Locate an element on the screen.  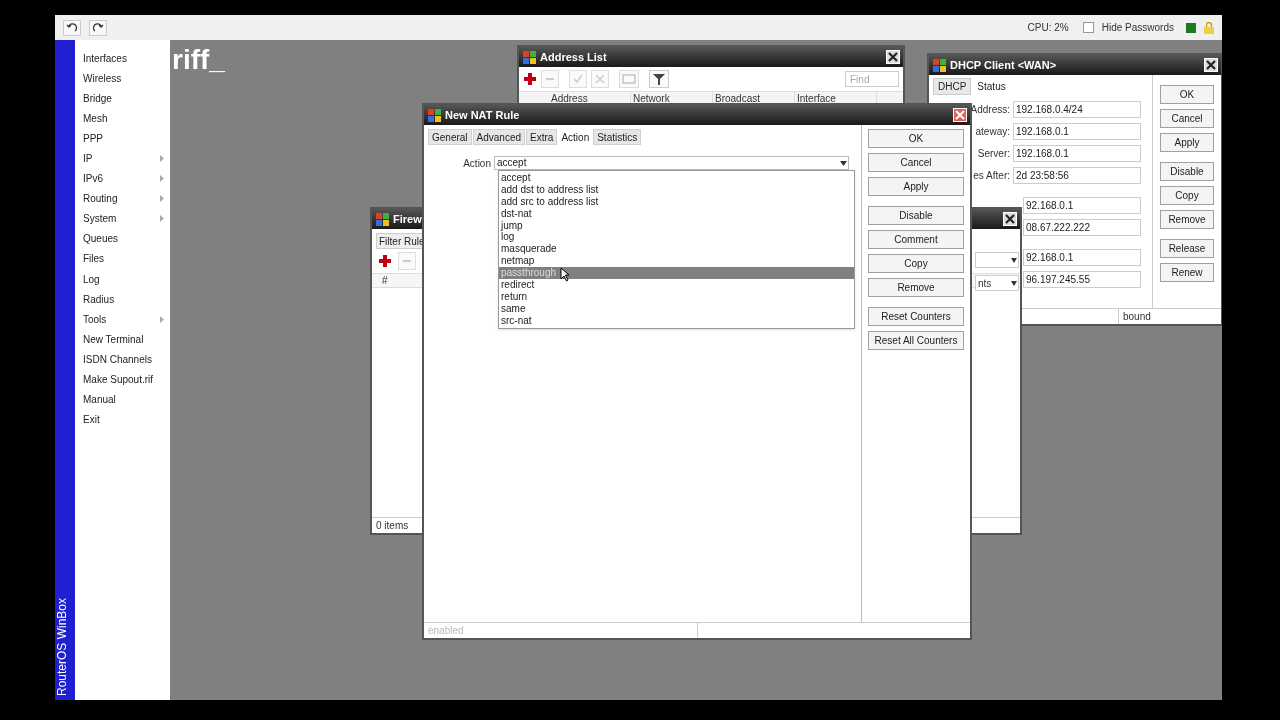
menu-item: Tools is located at coordinates (123, 319).